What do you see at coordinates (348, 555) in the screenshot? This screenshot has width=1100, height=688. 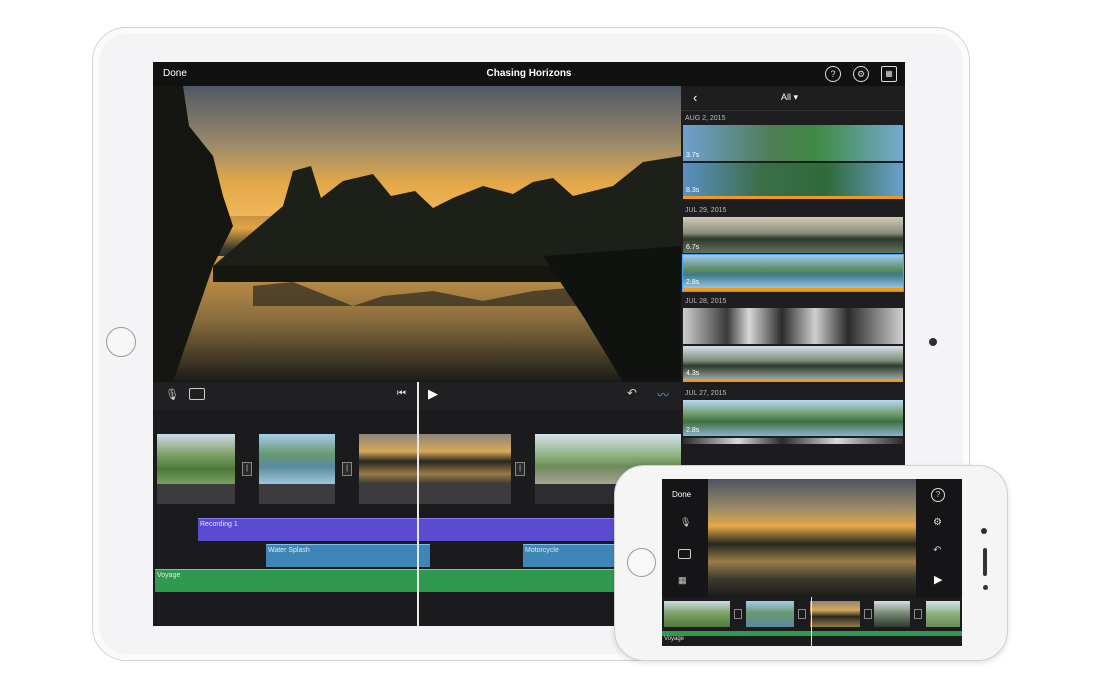 I see `audio-track: Water Splash` at bounding box center [348, 555].